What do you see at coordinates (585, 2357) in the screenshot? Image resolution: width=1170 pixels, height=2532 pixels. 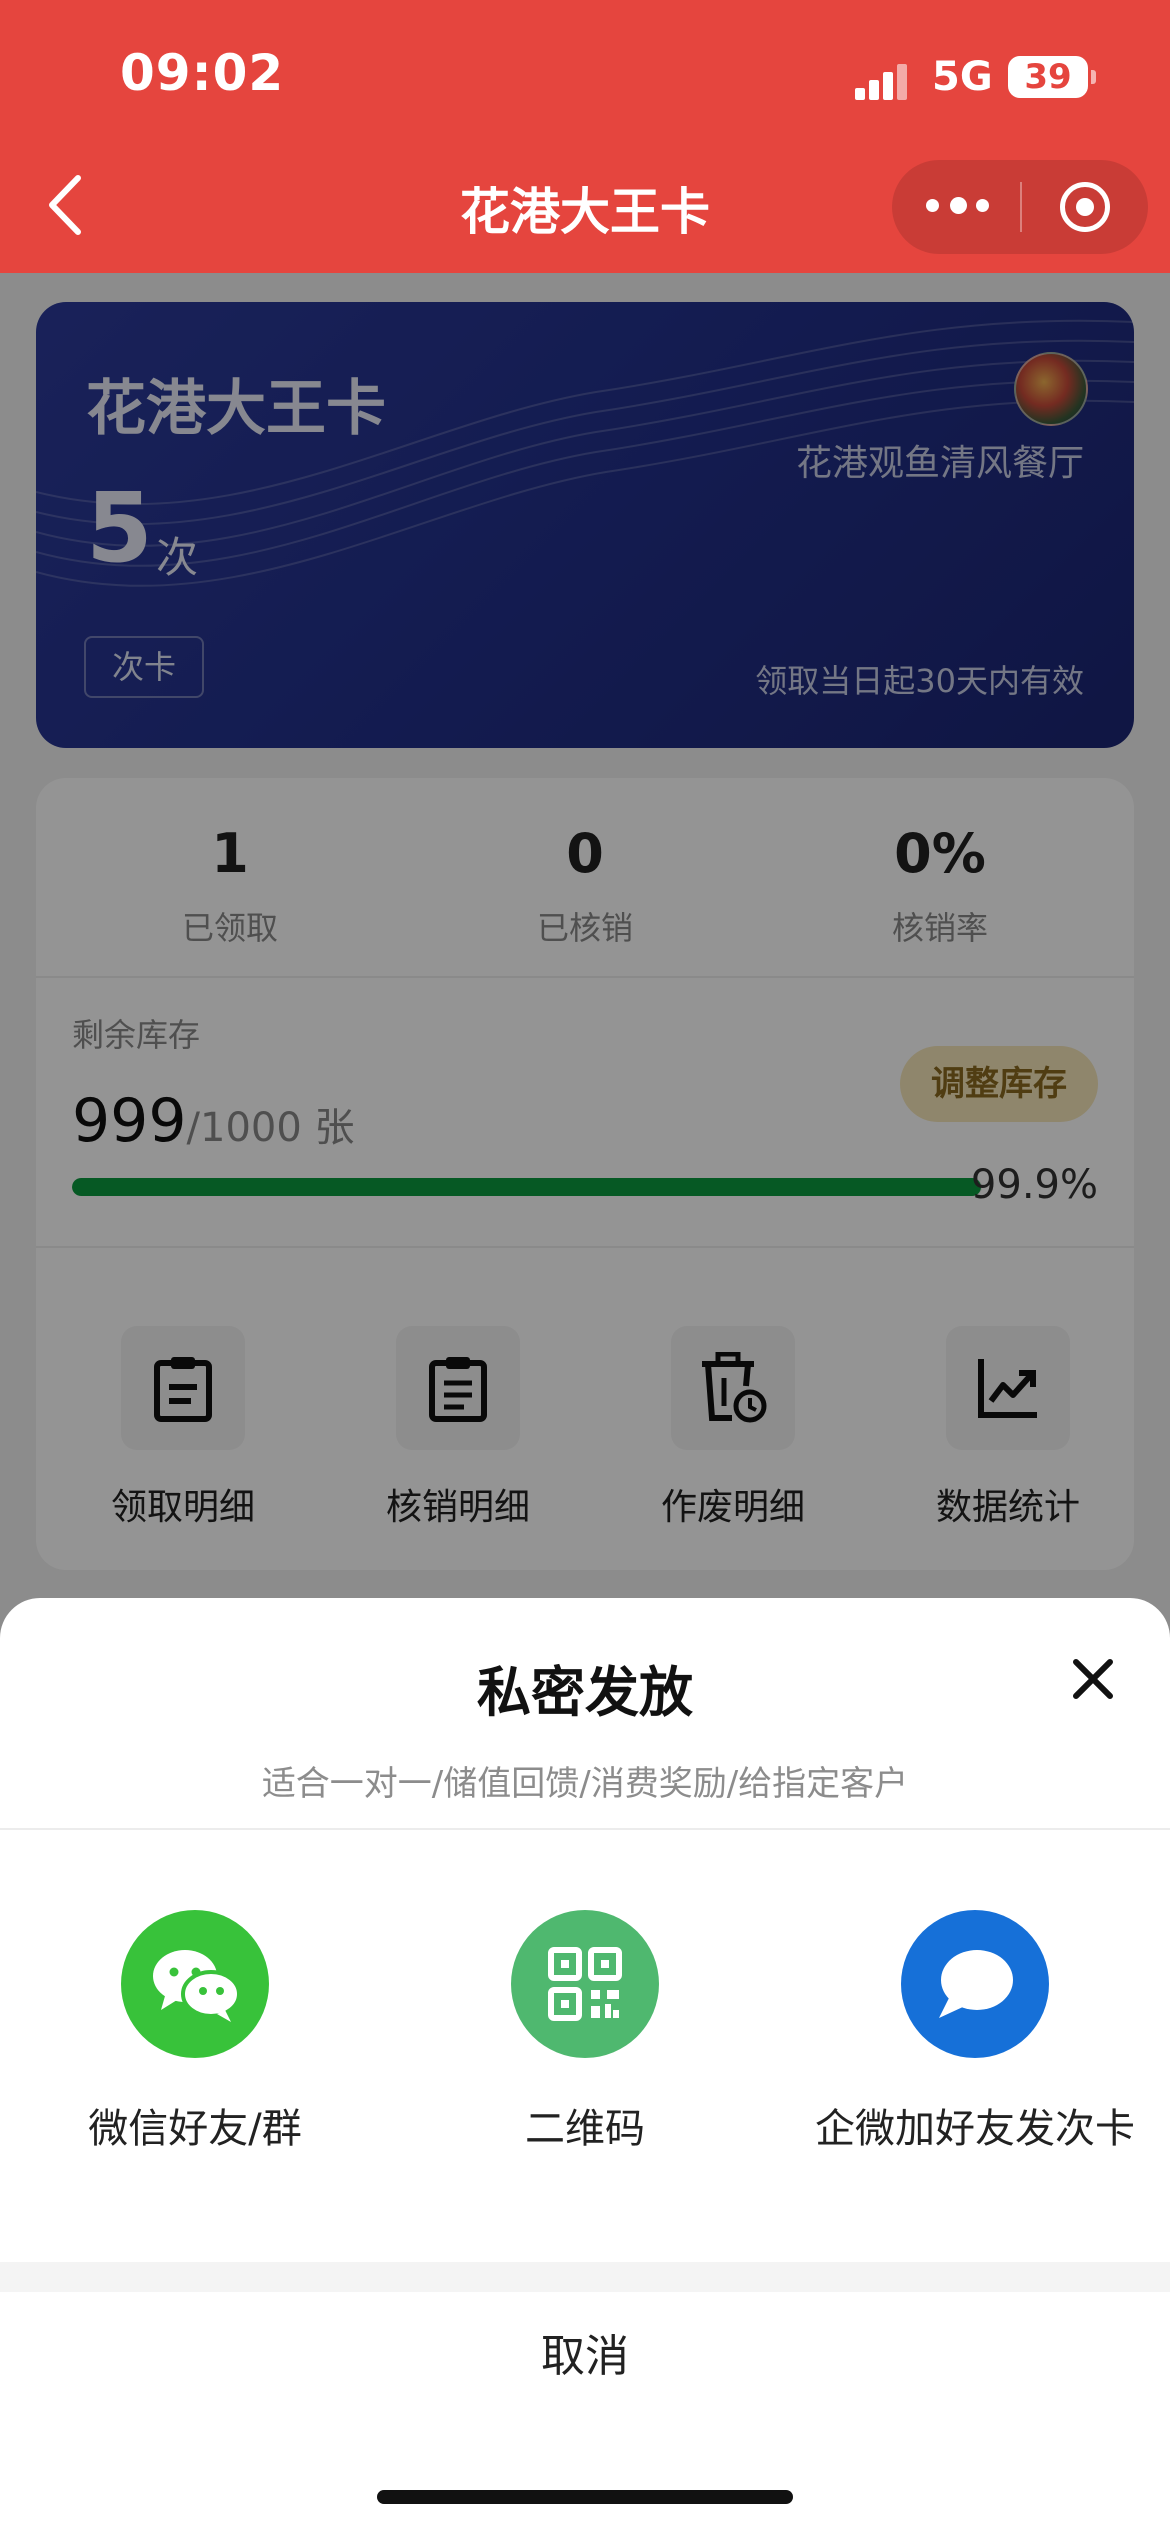 I see `cancel-button: 取消` at bounding box center [585, 2357].